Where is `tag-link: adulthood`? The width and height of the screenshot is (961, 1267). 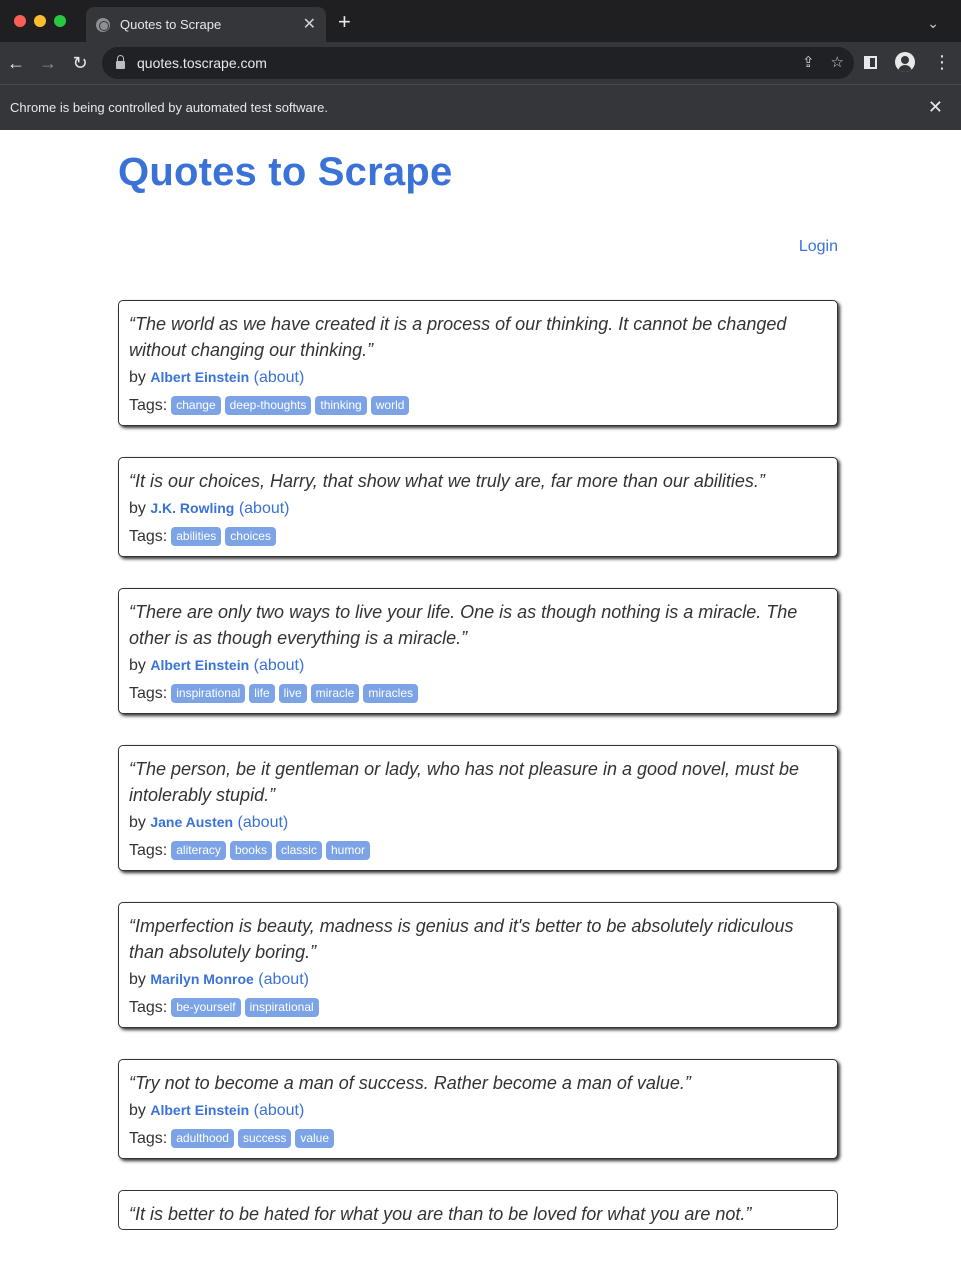 tag-link: adulthood is located at coordinates (202, 1138).